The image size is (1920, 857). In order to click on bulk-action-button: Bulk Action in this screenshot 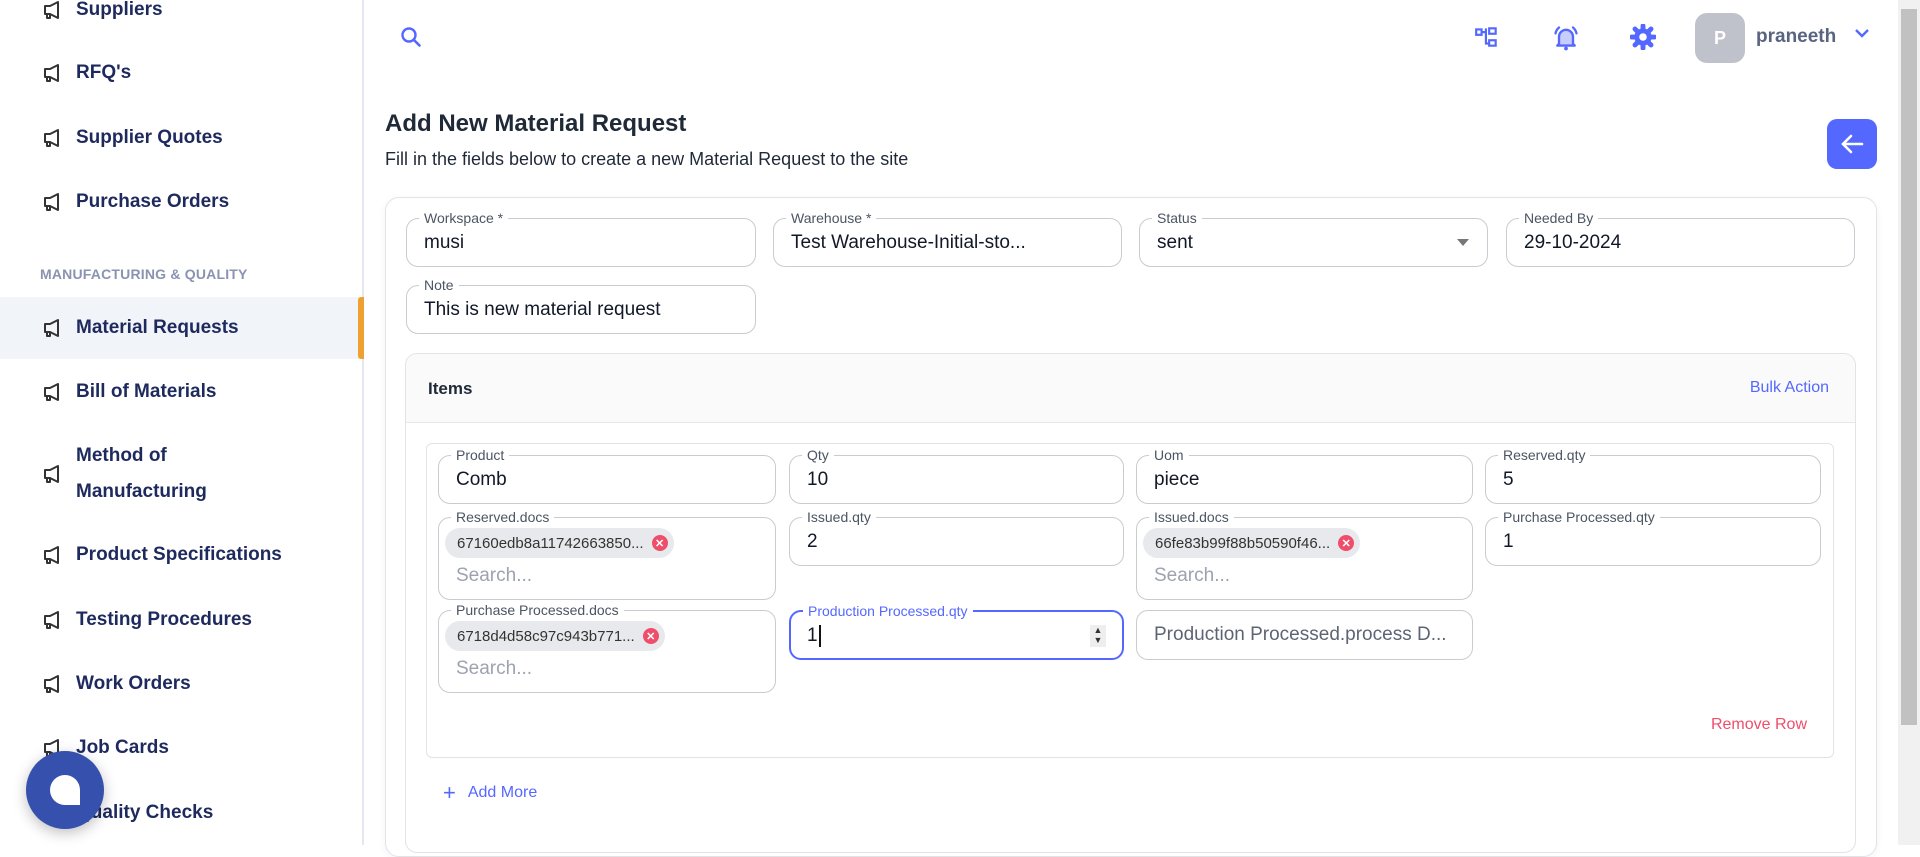, I will do `click(1789, 388)`.